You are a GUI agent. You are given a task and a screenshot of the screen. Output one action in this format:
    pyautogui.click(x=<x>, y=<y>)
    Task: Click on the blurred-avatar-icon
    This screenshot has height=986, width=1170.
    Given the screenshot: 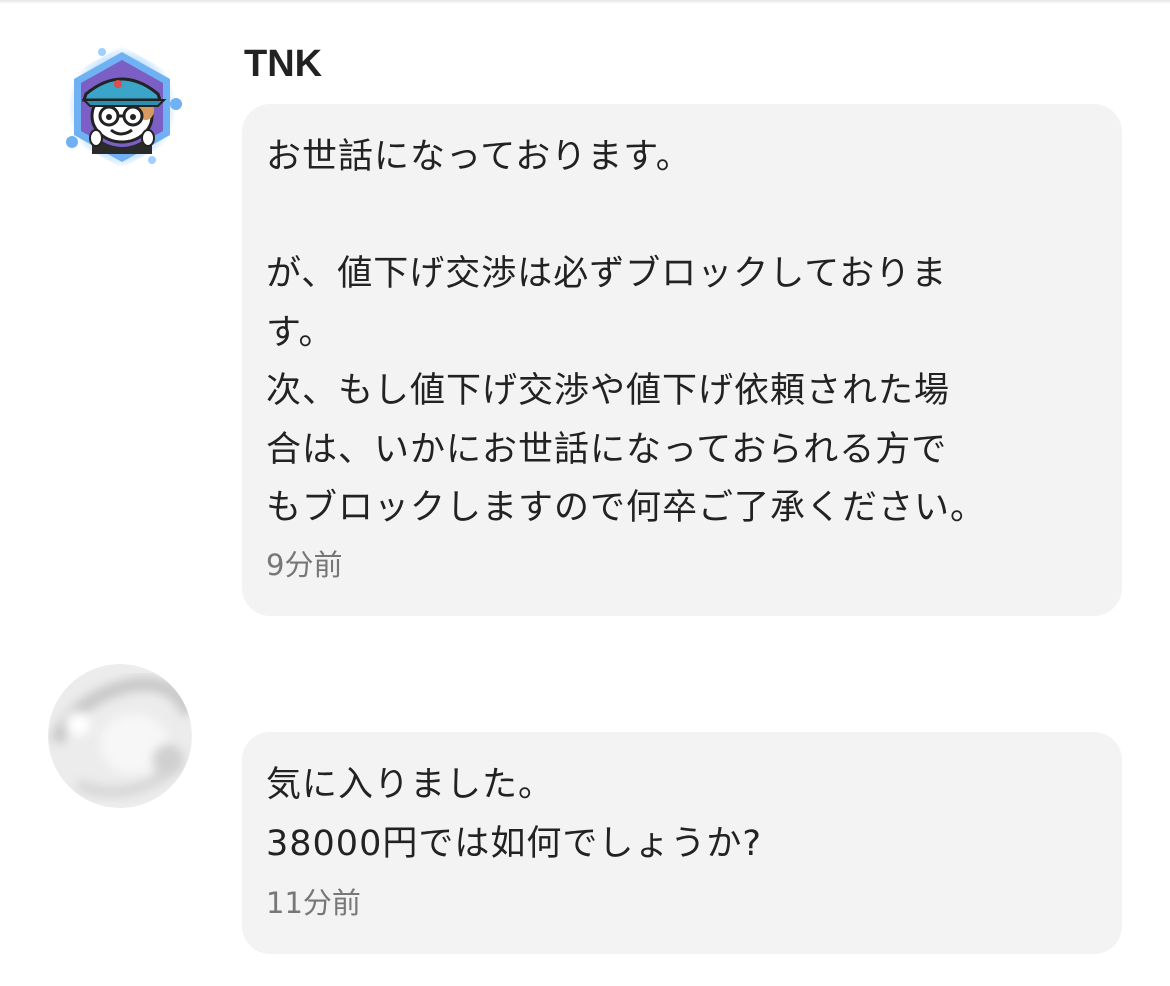 What is the action you would take?
    pyautogui.click(x=120, y=736)
    